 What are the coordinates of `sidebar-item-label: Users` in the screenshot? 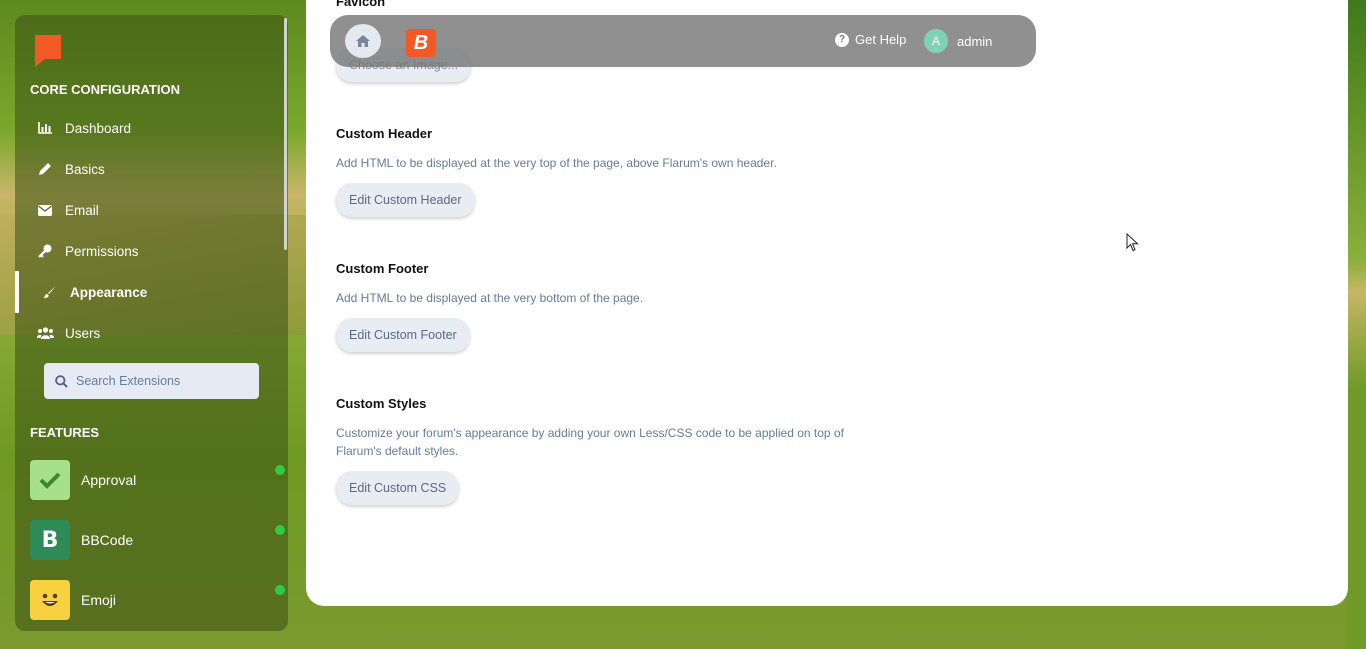 It's located at (83, 333).